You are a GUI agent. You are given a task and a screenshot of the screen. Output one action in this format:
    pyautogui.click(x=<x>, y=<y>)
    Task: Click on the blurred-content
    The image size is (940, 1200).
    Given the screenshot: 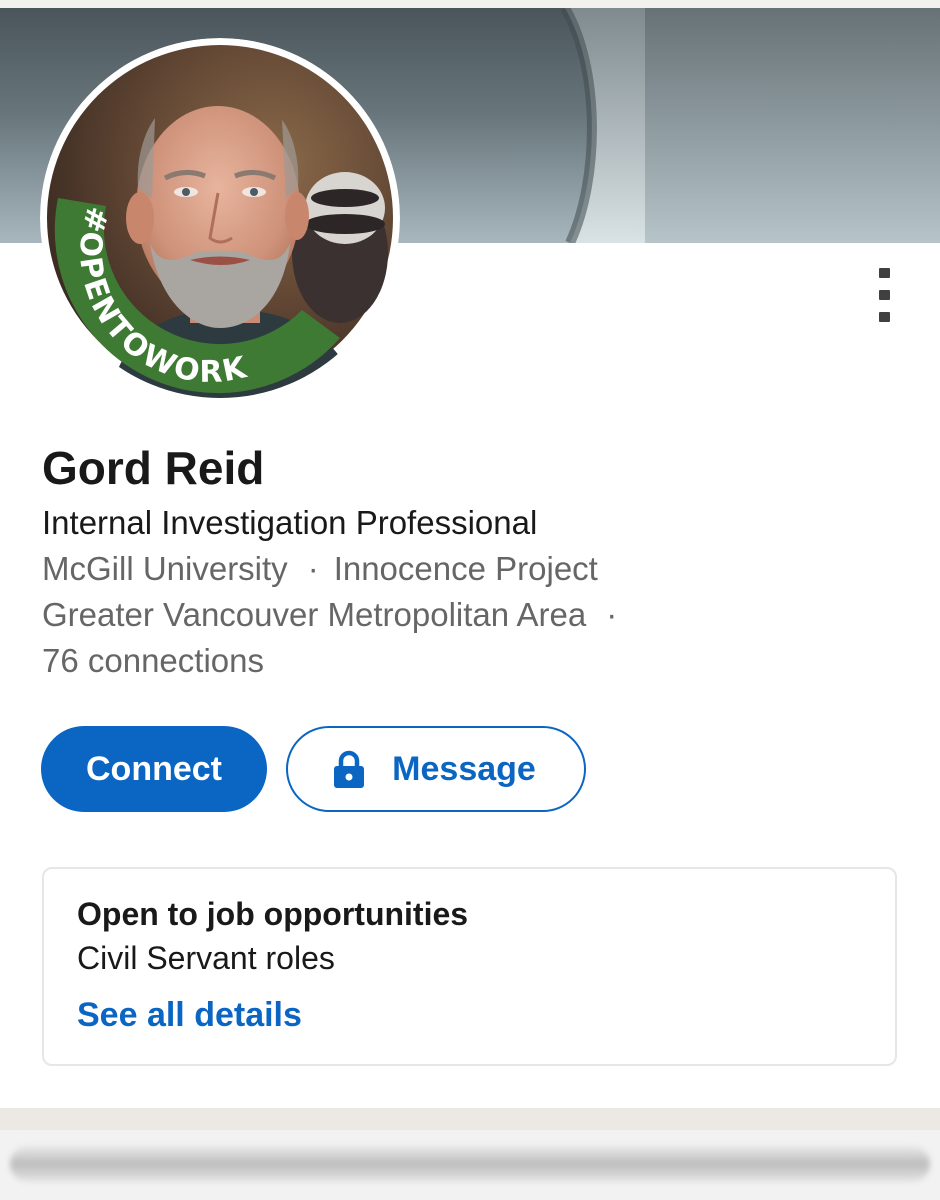 What is the action you would take?
    pyautogui.click(x=470, y=1164)
    